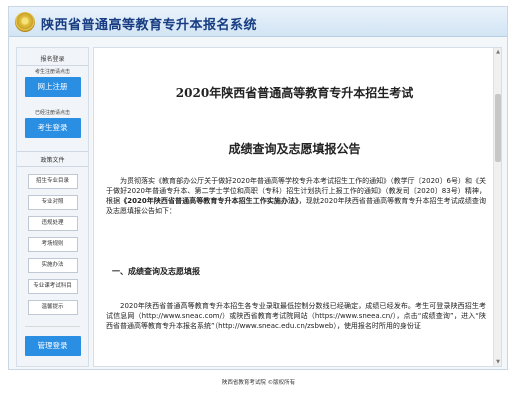 This screenshot has width=517, height=400. Describe the element at coordinates (52, 128) in the screenshot. I see `candidate-login-button: 考生登录` at that location.